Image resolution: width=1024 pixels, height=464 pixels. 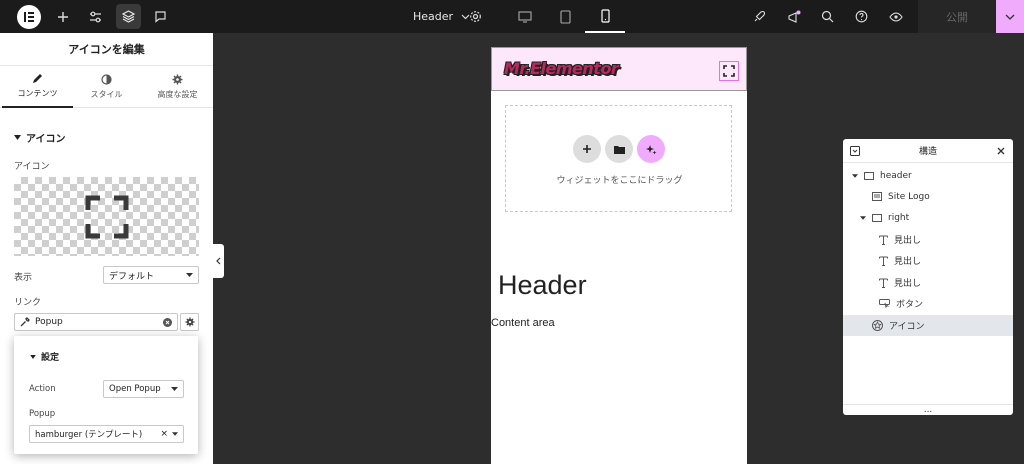 What do you see at coordinates (565, 16) in the screenshot?
I see `tablet-view-icon` at bounding box center [565, 16].